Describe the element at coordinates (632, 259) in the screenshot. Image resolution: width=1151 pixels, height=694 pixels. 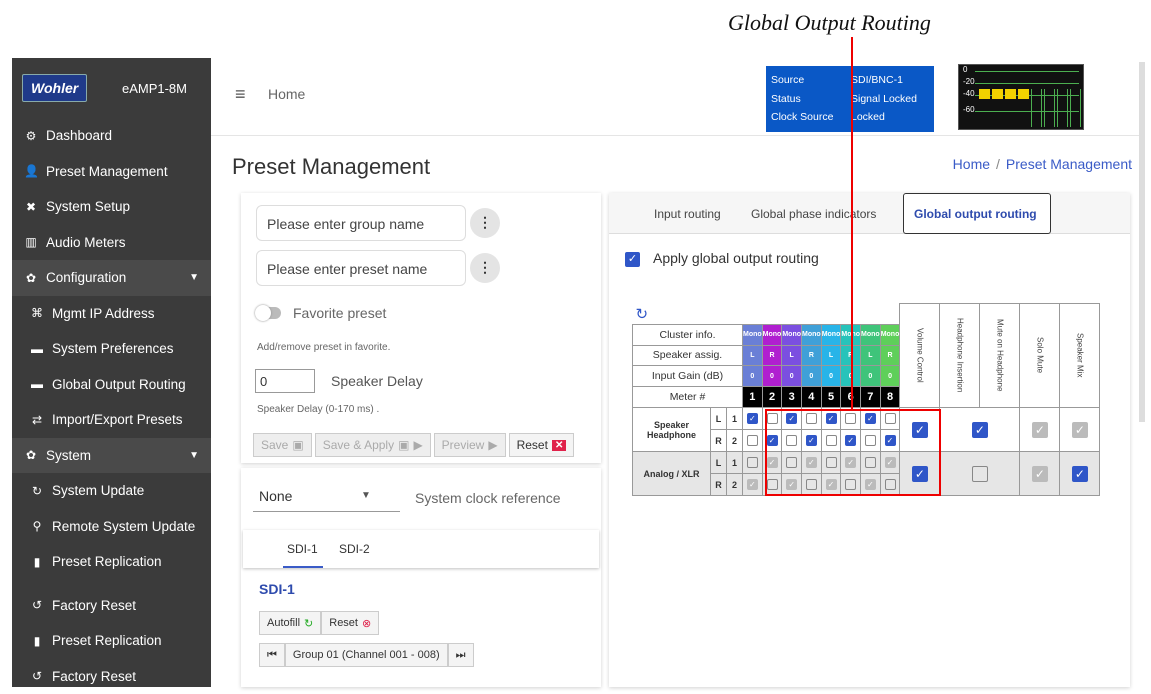
I see `apply-routing-checkbox: ✓` at that location.